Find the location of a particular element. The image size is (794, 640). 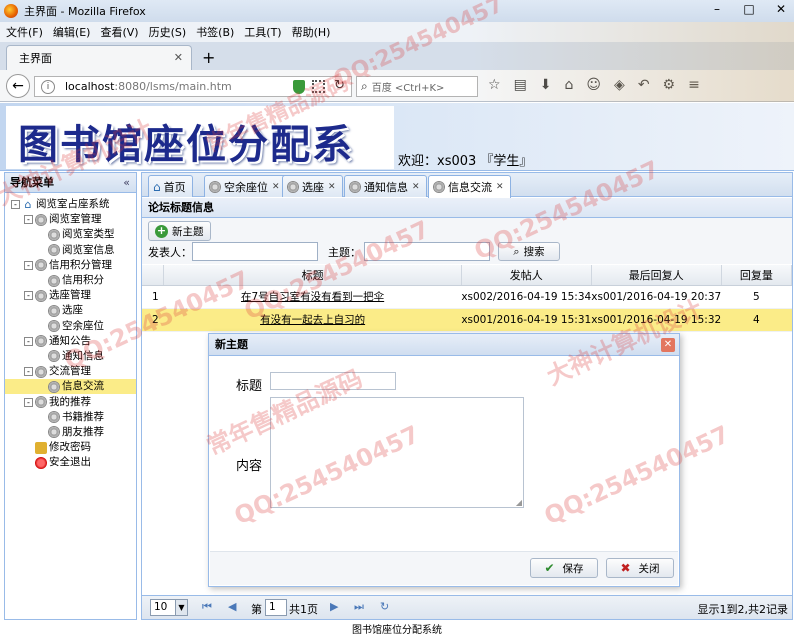

content-tab: 空余座位 ✕ is located at coordinates (245, 186).